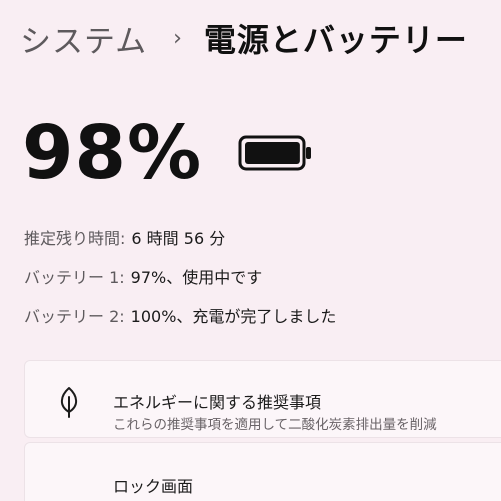 The width and height of the screenshot is (501, 501). Describe the element at coordinates (153, 486) in the screenshot. I see `next-settings-title: ロック画面` at that location.